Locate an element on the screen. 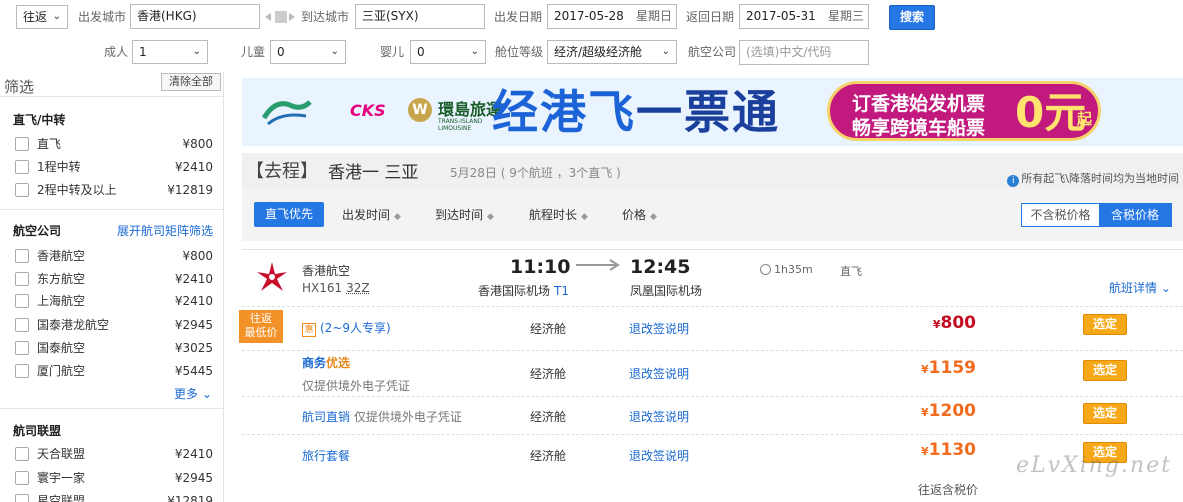  from-city-input: 香港(HKG) is located at coordinates (195, 16).